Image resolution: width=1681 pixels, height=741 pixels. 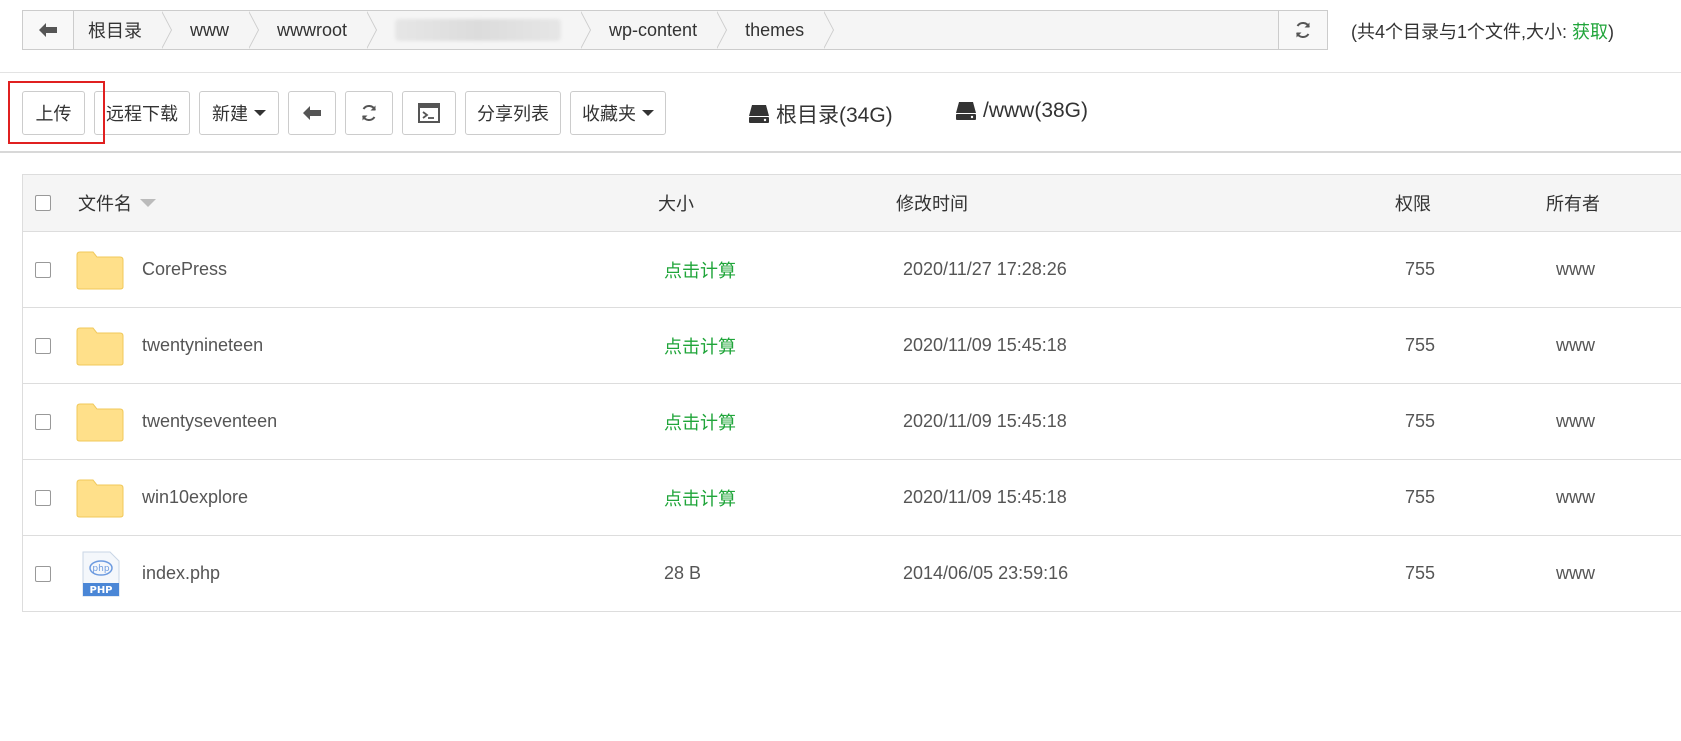 I want to click on share-list-button: 分享列表, so click(x=513, y=113).